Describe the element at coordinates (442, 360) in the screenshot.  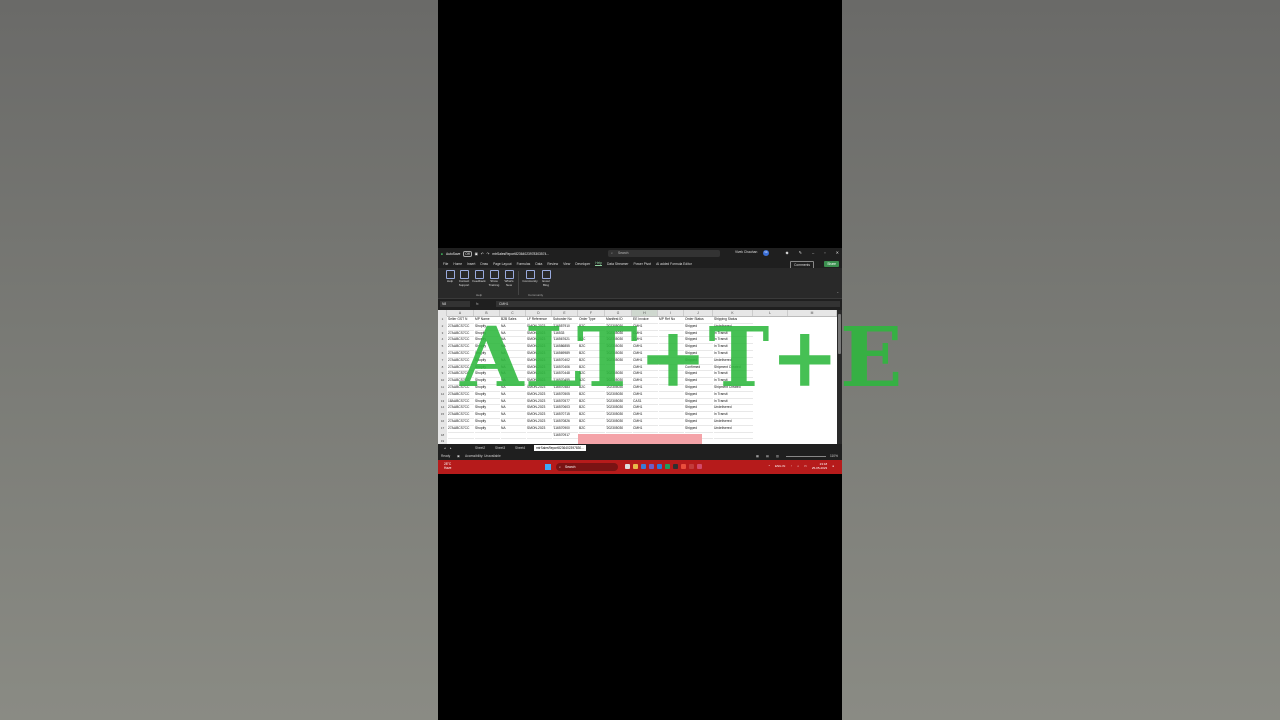
I see `row-header: 7` at that location.